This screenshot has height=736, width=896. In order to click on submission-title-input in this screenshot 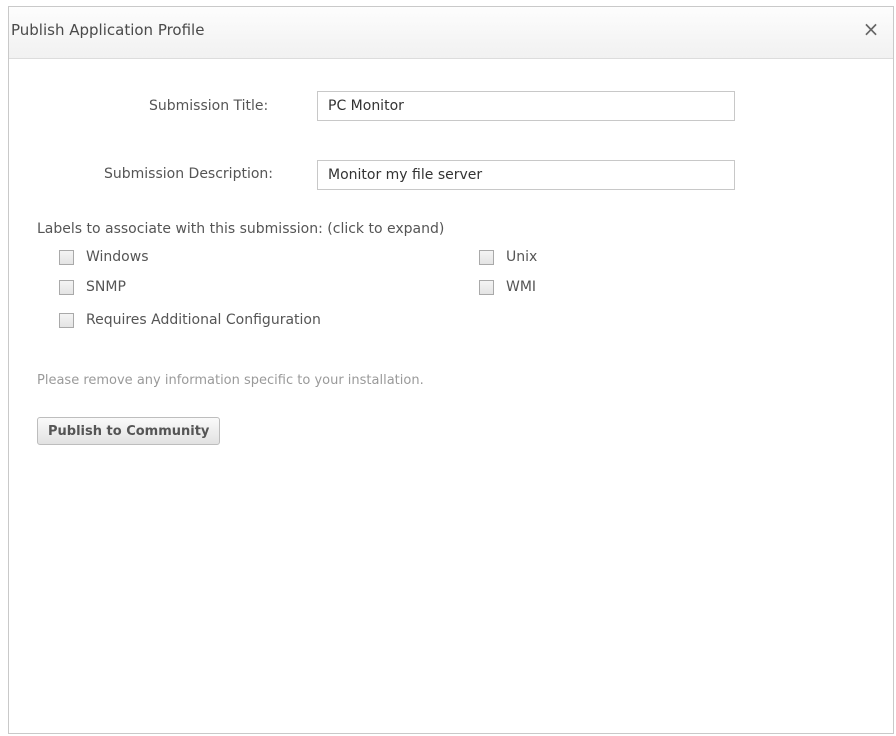, I will do `click(526, 106)`.